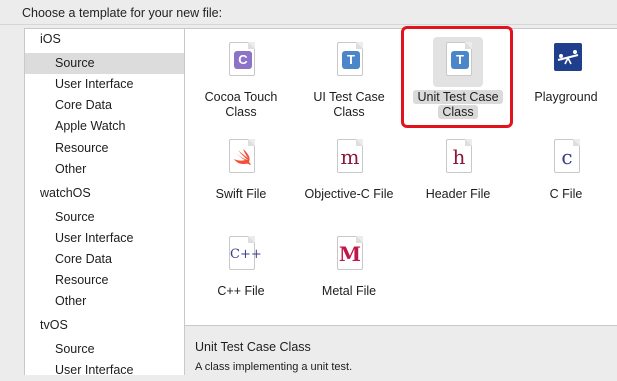  Describe the element at coordinates (54, 325) in the screenshot. I see `sidebar-header-tvos: tvOS` at that location.